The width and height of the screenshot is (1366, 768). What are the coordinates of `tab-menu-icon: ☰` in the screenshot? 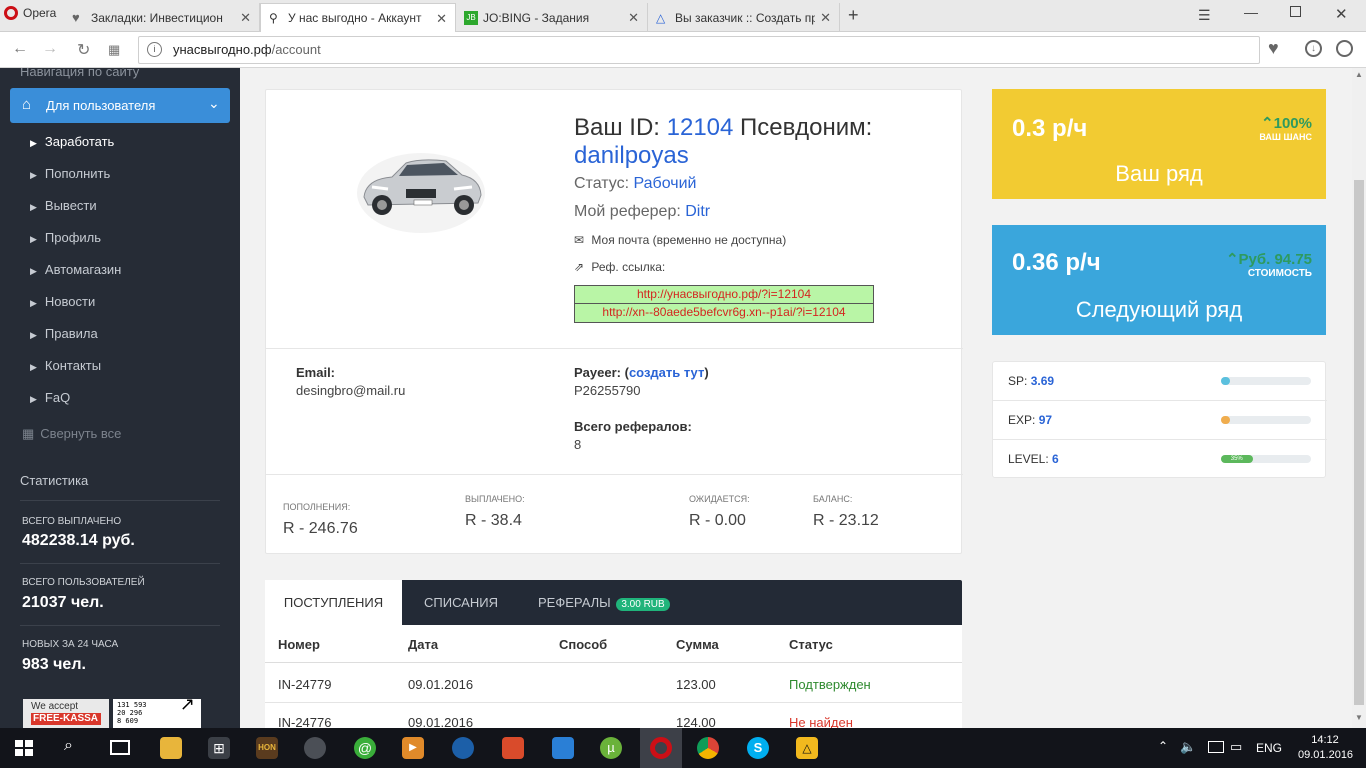 It's located at (1204, 15).